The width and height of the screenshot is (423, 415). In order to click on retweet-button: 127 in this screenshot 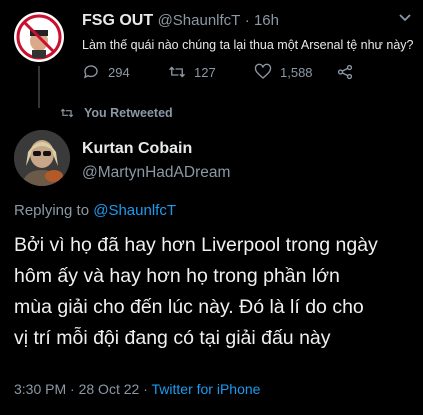, I will do `click(192, 72)`.